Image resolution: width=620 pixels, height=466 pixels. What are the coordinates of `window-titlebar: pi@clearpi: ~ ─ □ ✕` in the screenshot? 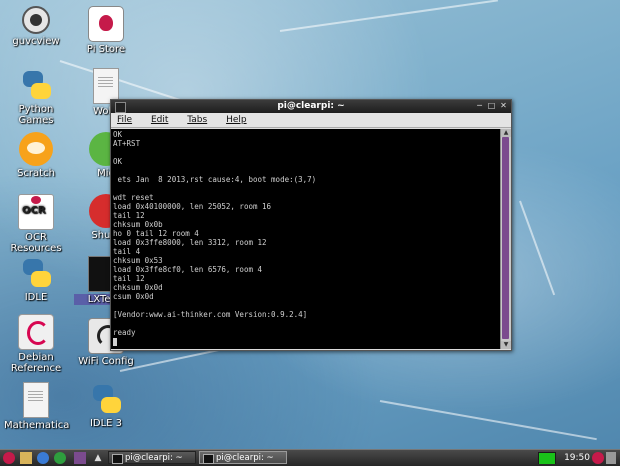 It's located at (311, 106).